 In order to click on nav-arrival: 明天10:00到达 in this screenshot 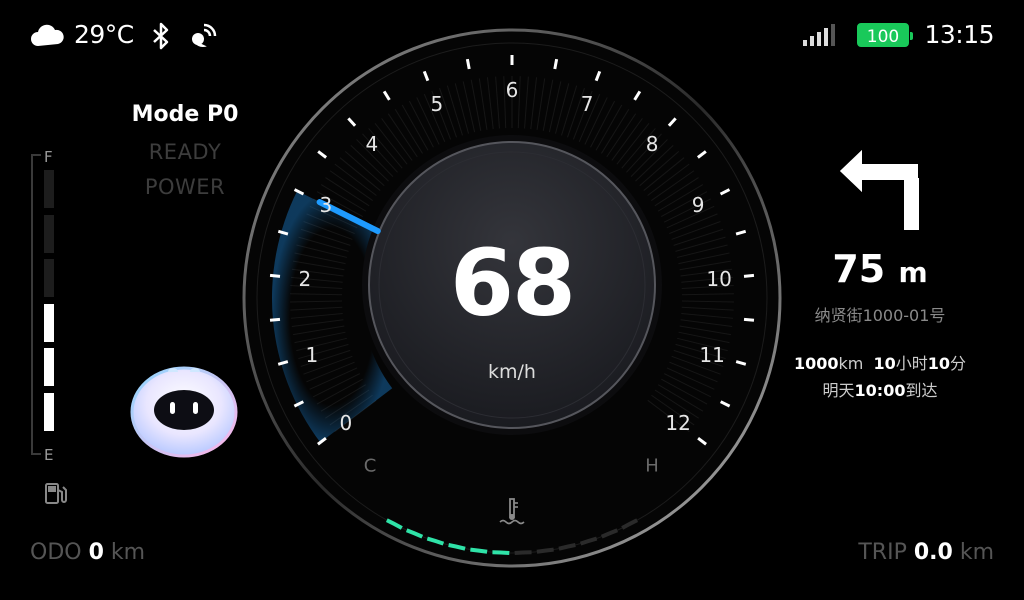, I will do `click(880, 390)`.